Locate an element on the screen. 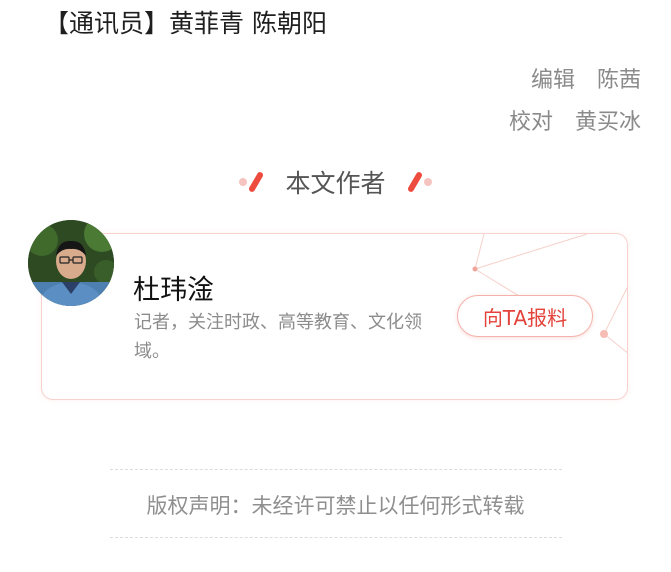 The width and height of the screenshot is (671, 572). section-title: 本文作者 is located at coordinates (335, 183).